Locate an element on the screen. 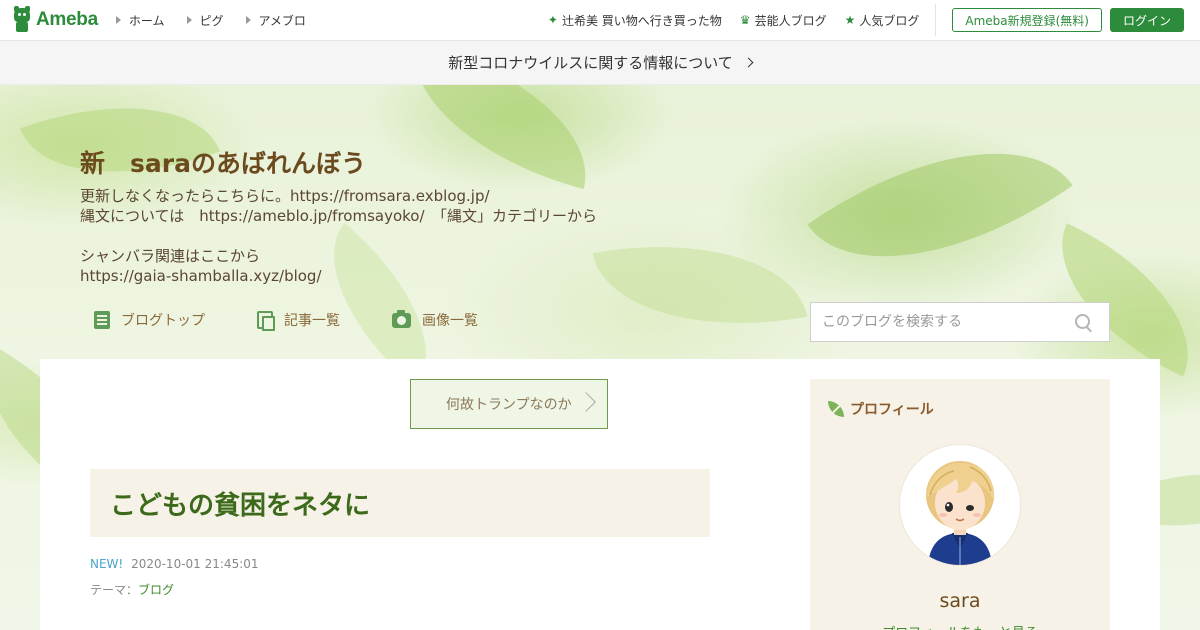  article-theme: テーマ：ブログ is located at coordinates (132, 589).